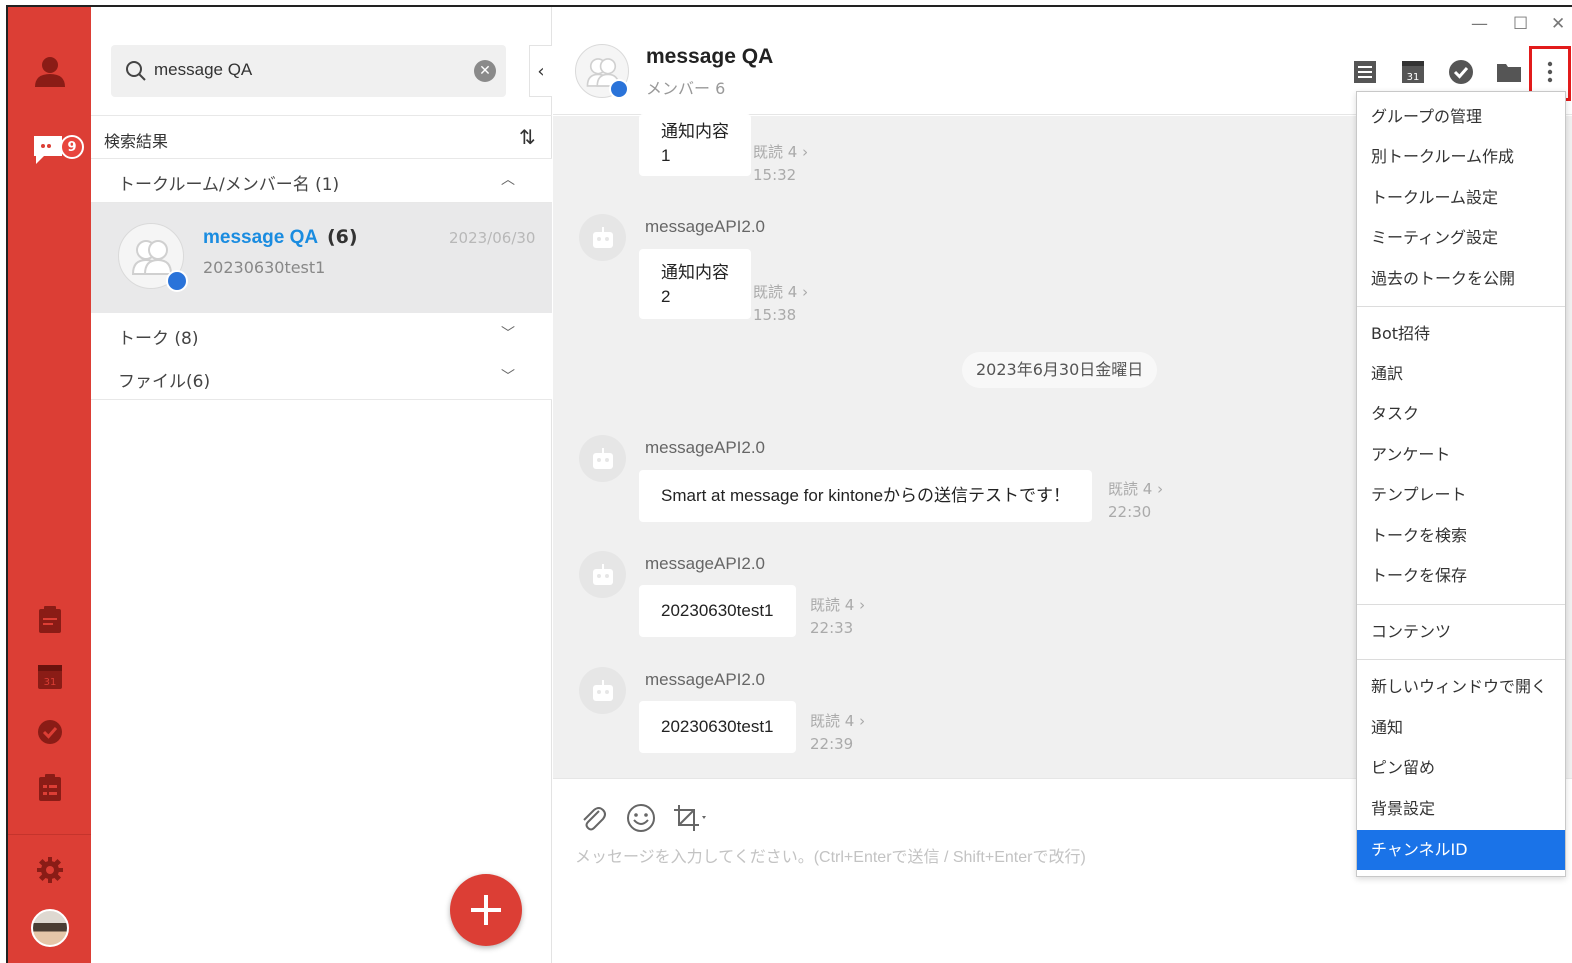 Image resolution: width=1572 pixels, height=963 pixels. Describe the element at coordinates (691, 820) in the screenshot. I see `crop-icon` at that location.